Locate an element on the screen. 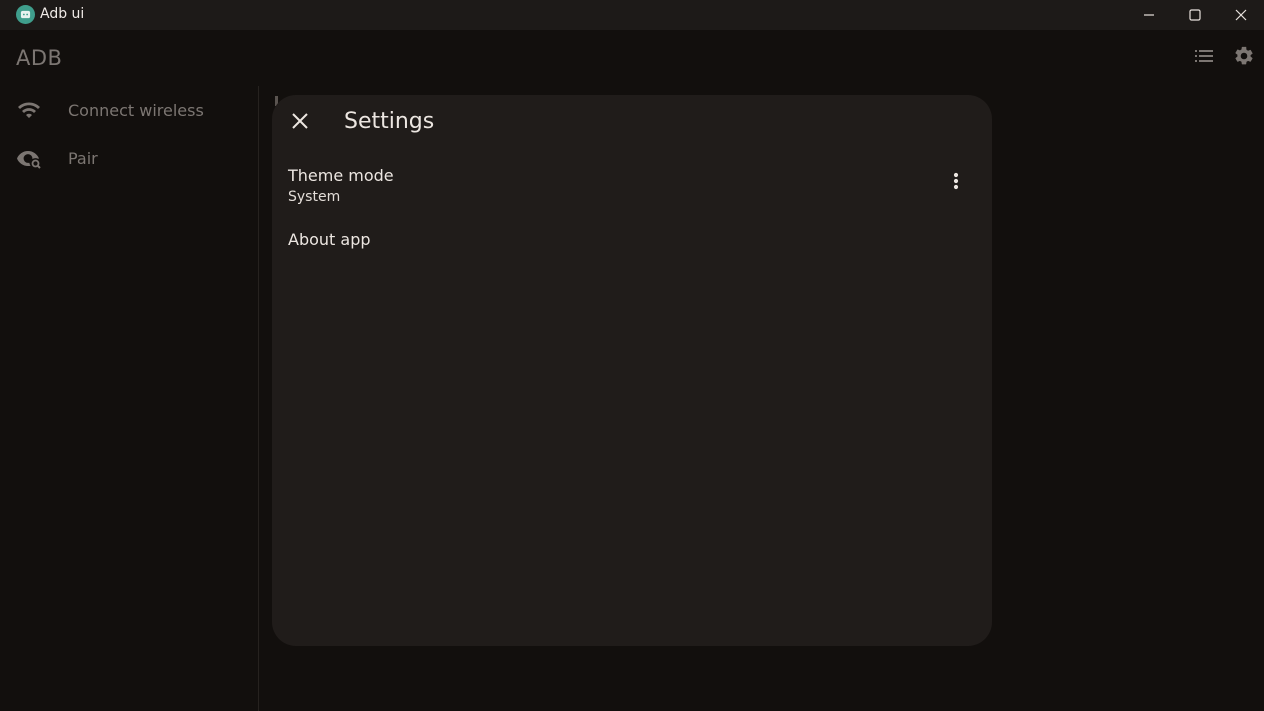 The height and width of the screenshot is (711, 1264). window-title: Adb ui is located at coordinates (62, 14).